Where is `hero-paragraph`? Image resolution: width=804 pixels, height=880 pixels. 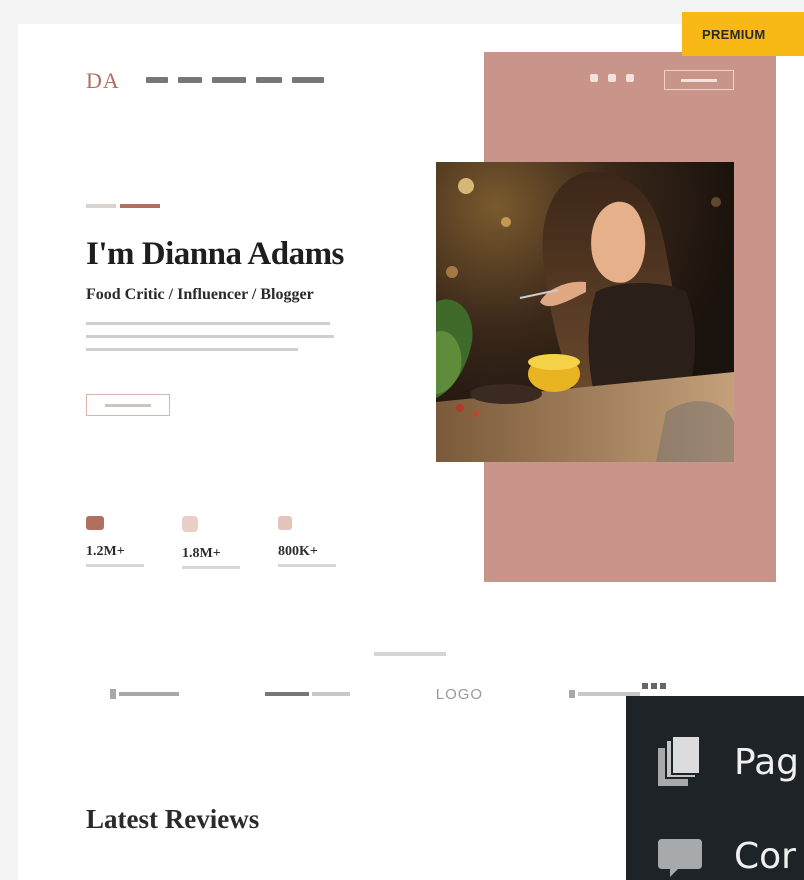 hero-paragraph is located at coordinates (210, 341).